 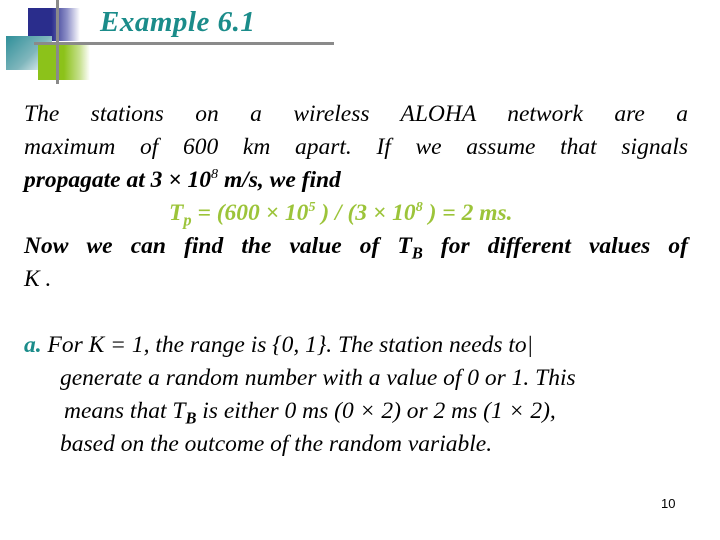 I want to click on formula-lhs: T, so click(x=176, y=213).